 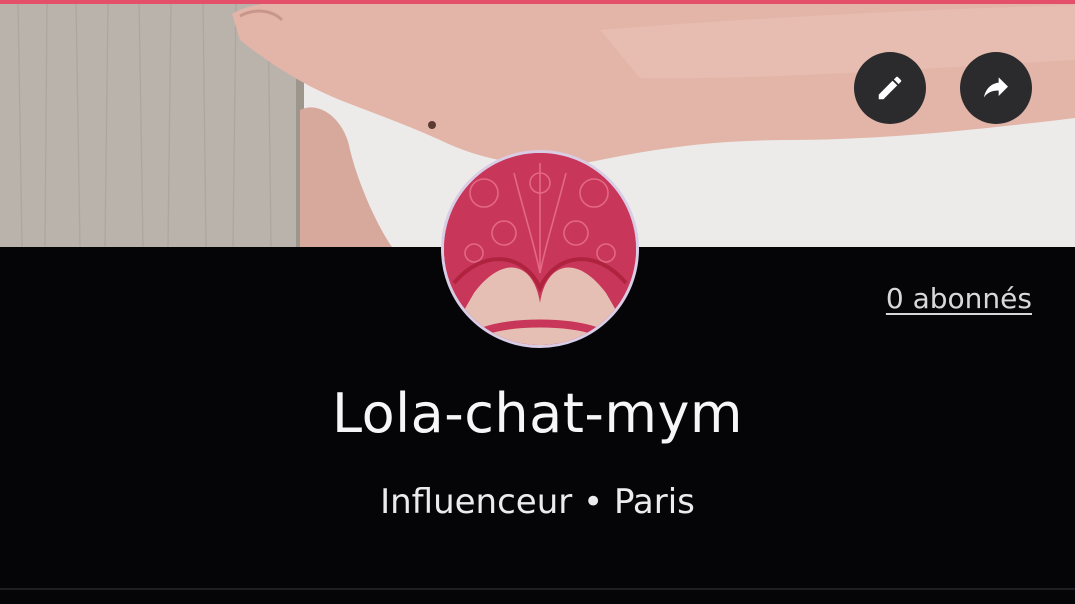 I want to click on profile-subtitle: Influenceur • Paris, so click(x=537, y=502).